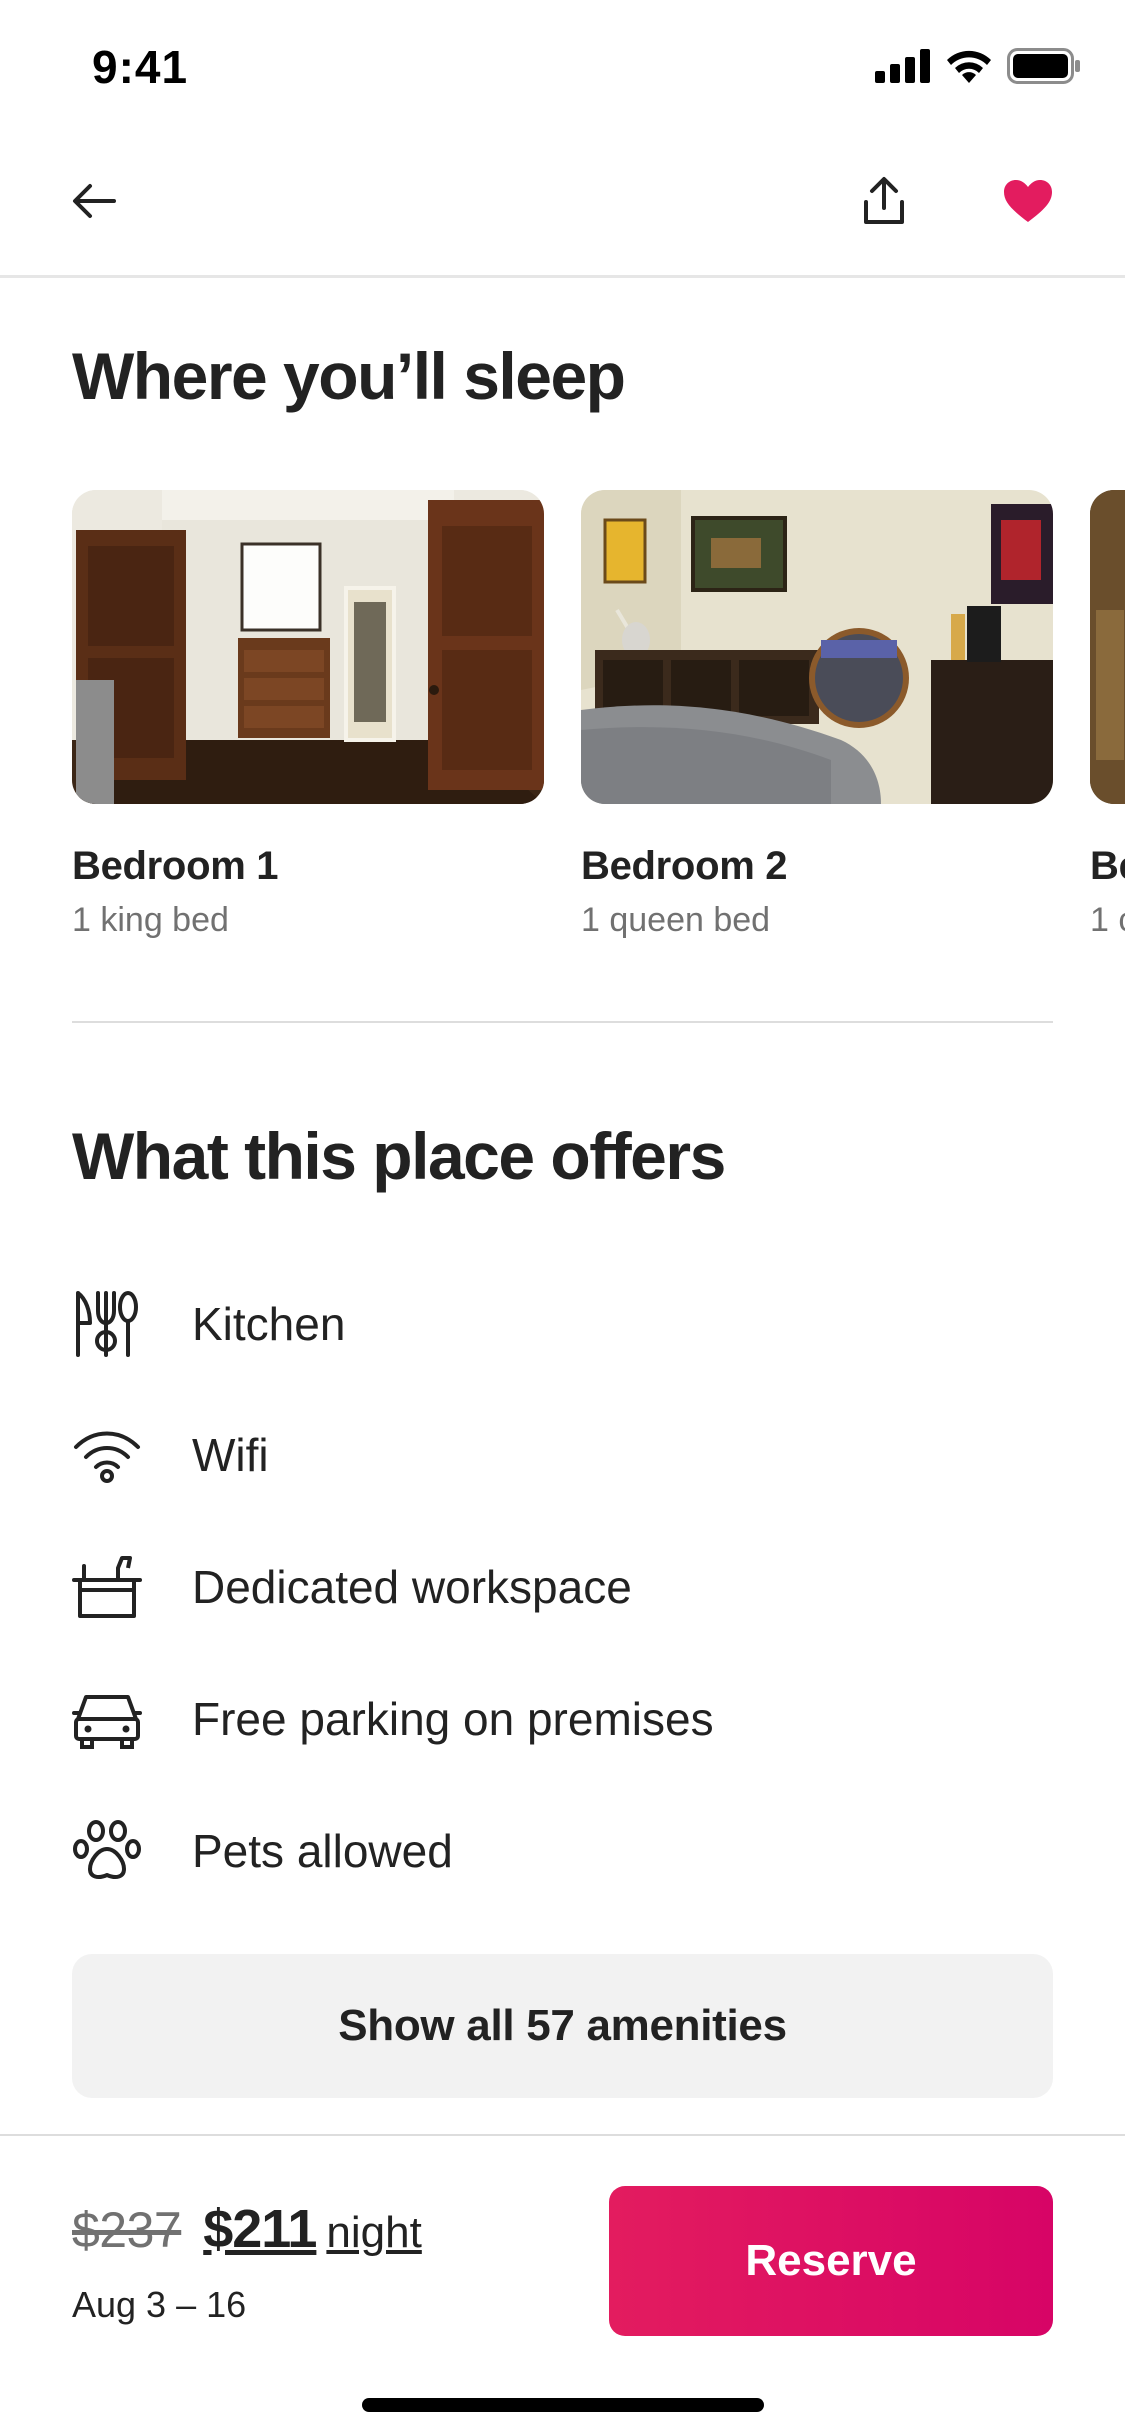 Image resolution: width=1125 pixels, height=2436 pixels. I want to click on cellular-signal-icon, so click(903, 66).